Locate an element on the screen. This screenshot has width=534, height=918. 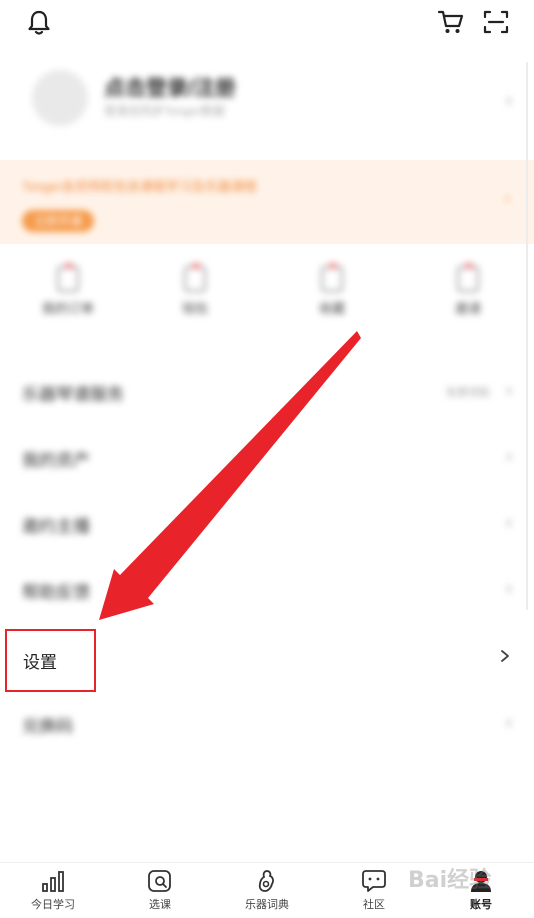
top-bar is located at coordinates (267, 25).